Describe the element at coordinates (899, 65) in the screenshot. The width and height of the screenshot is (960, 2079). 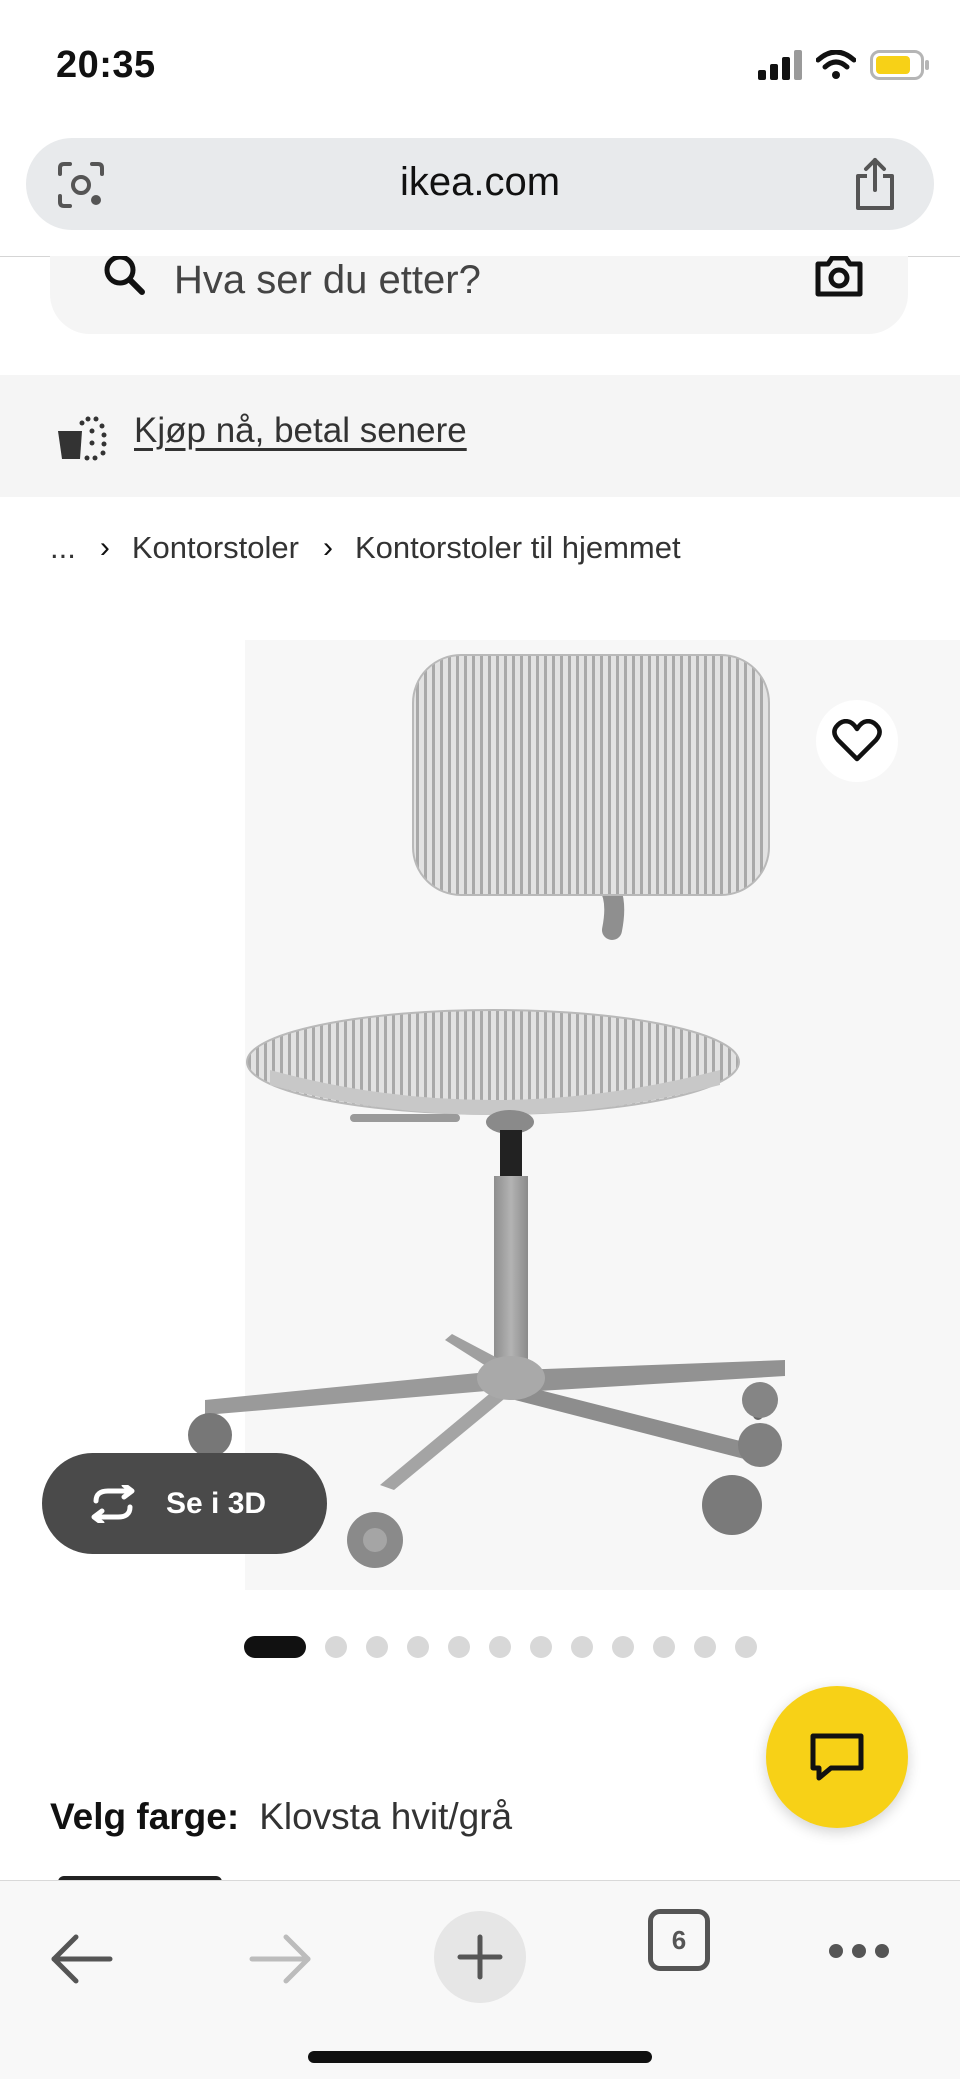
I see `battery-icon` at that location.